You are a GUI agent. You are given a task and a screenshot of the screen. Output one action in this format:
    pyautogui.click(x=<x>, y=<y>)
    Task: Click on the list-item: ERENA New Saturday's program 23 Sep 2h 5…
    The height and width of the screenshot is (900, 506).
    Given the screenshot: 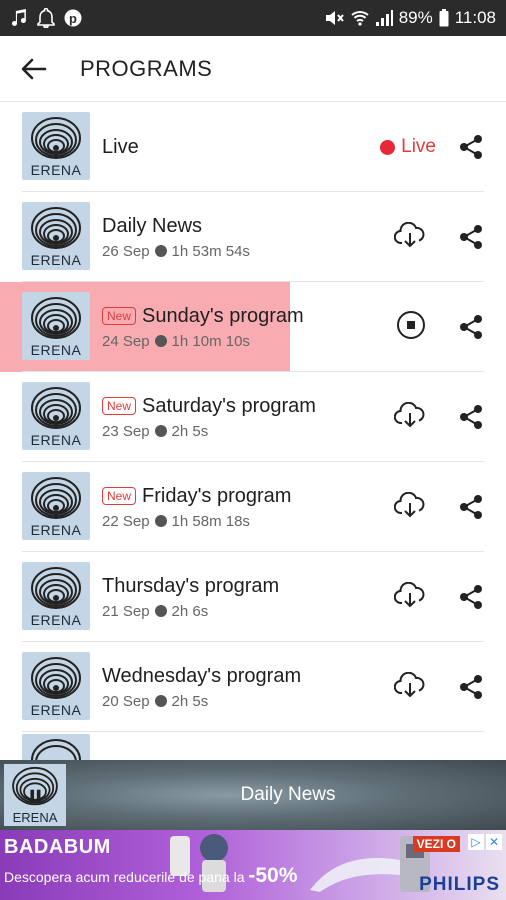 What is the action you would take?
    pyautogui.click(x=253, y=417)
    